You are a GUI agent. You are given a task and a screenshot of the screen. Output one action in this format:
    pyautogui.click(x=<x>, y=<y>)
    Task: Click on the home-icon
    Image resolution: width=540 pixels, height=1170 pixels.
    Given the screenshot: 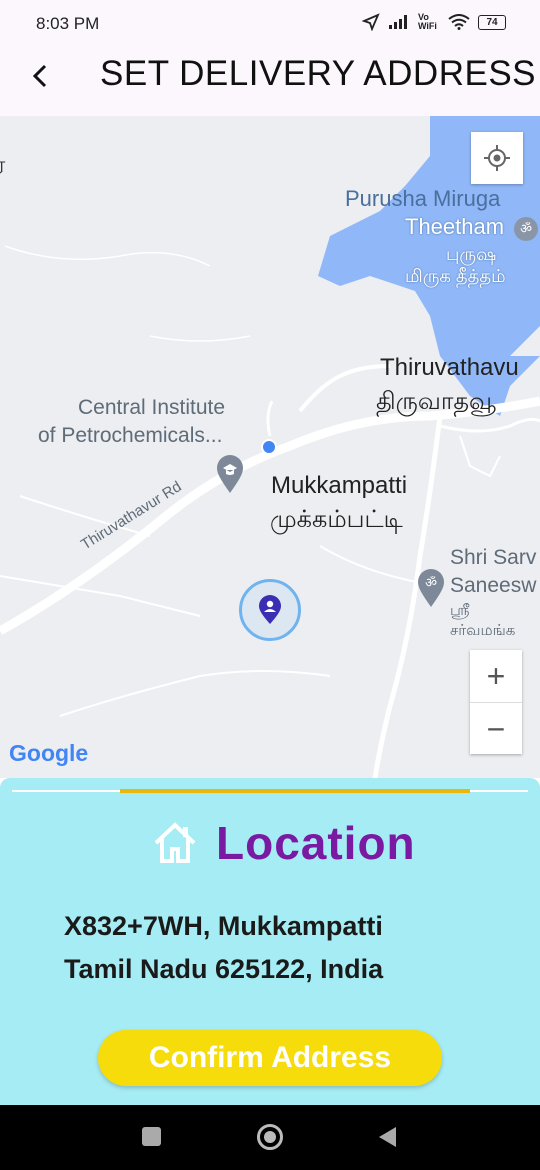 What is the action you would take?
    pyautogui.click(x=175, y=842)
    